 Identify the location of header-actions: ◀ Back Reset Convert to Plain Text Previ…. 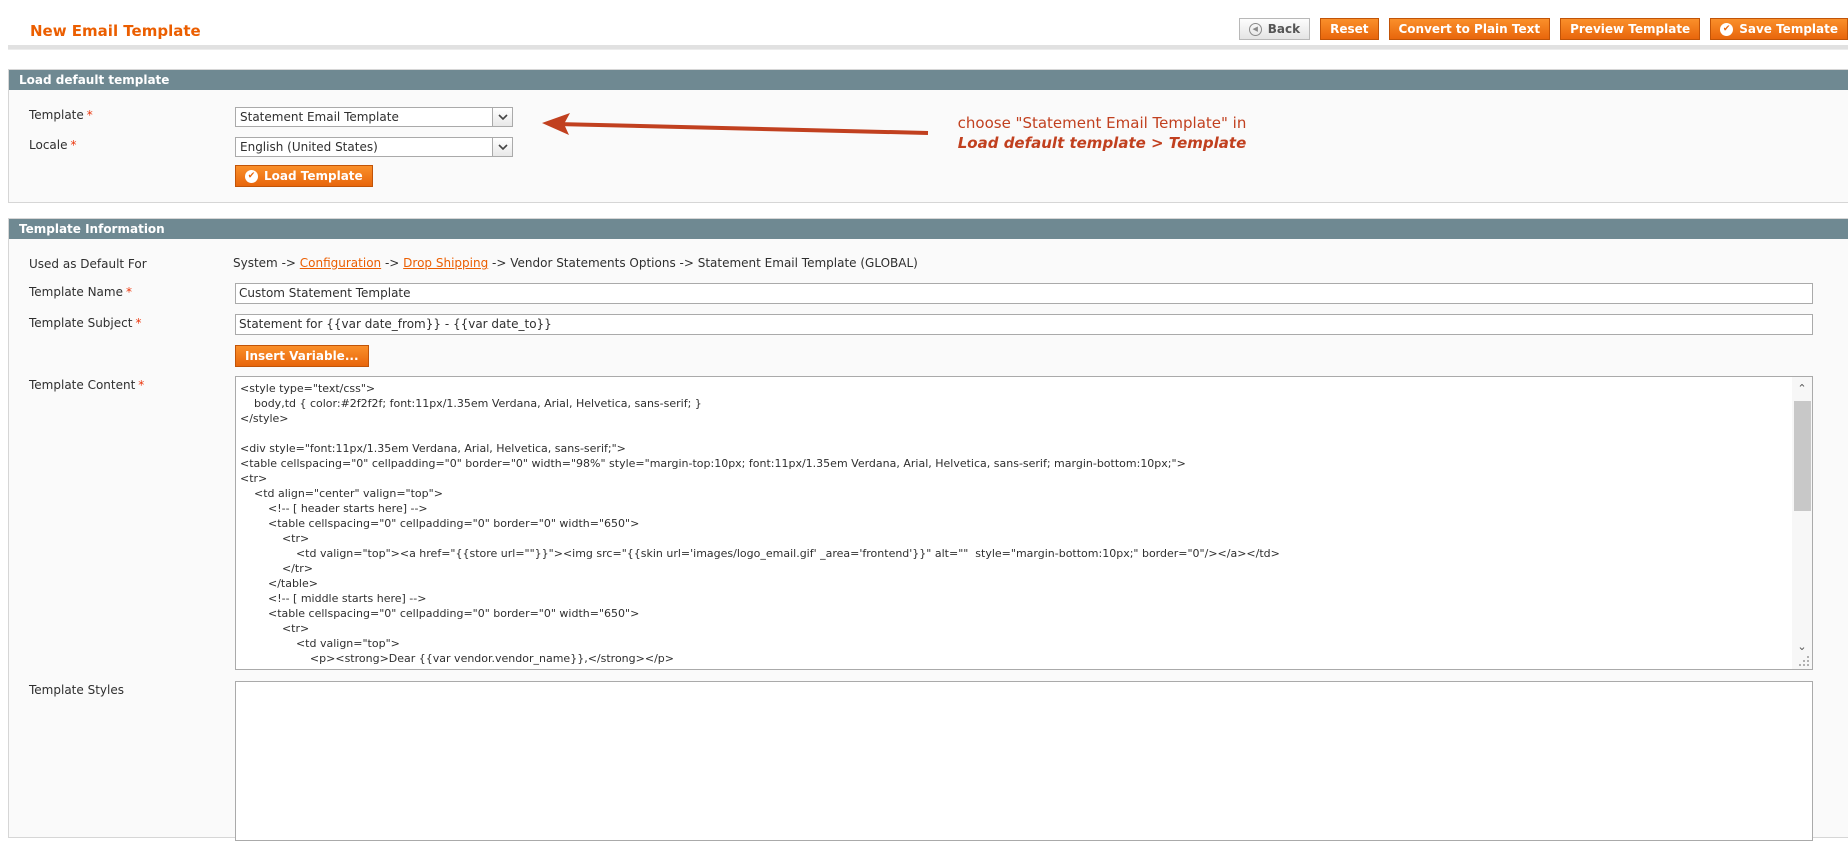
(1543, 29).